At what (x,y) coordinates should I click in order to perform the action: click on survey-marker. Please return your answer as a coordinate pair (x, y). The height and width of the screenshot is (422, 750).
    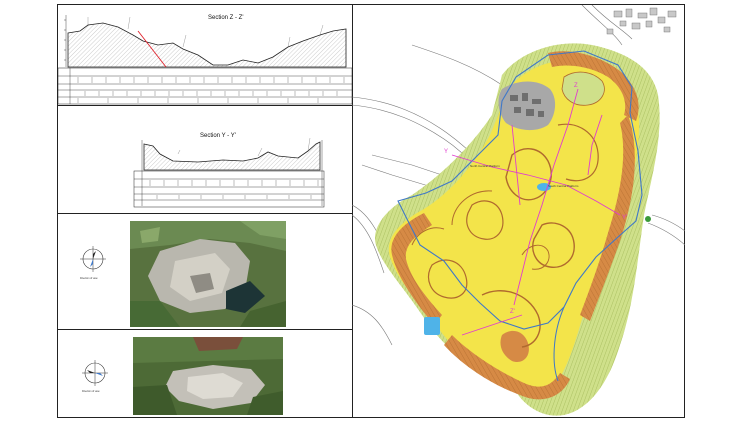
    Looking at the image, I should click on (648, 219).